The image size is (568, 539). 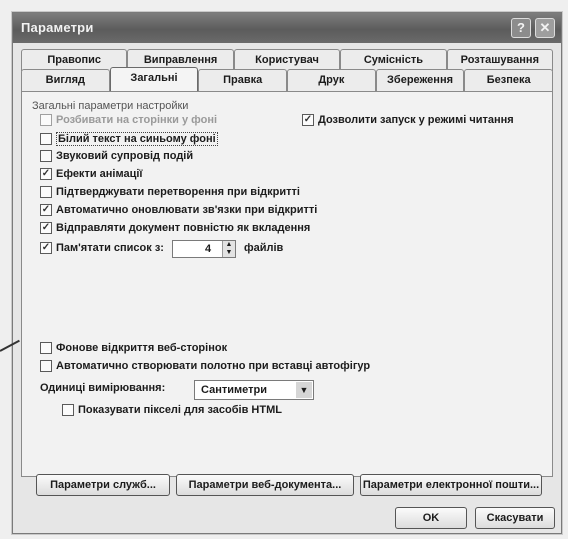 What do you see at coordinates (416, 120) in the screenshot?
I see `option-label: Дозволити запуск у режимі читання` at bounding box center [416, 120].